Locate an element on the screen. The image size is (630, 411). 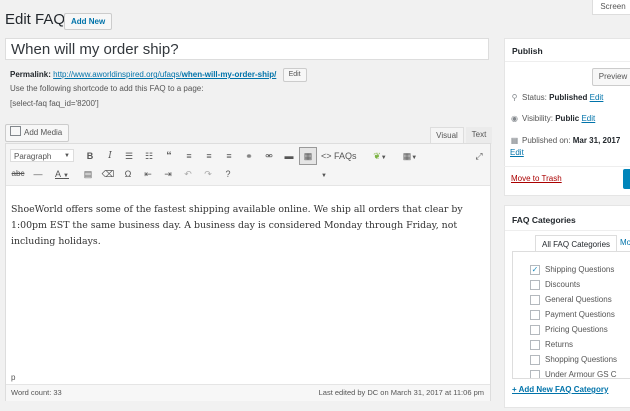
published-row: ▦ Published on: Mar 31, 2017 is located at coordinates (565, 140).